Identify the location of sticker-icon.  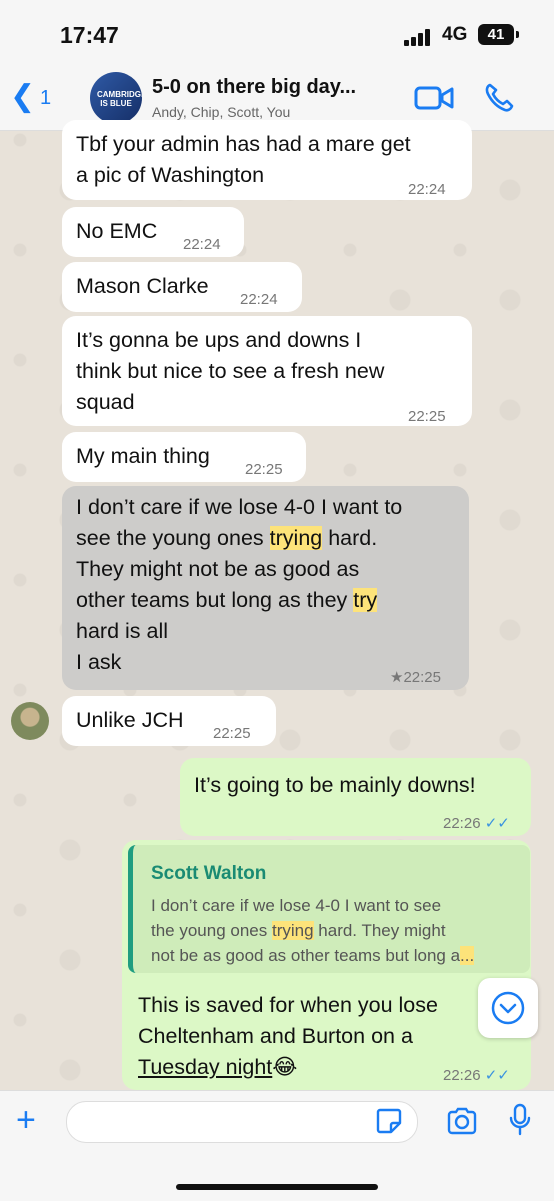
(389, 1121).